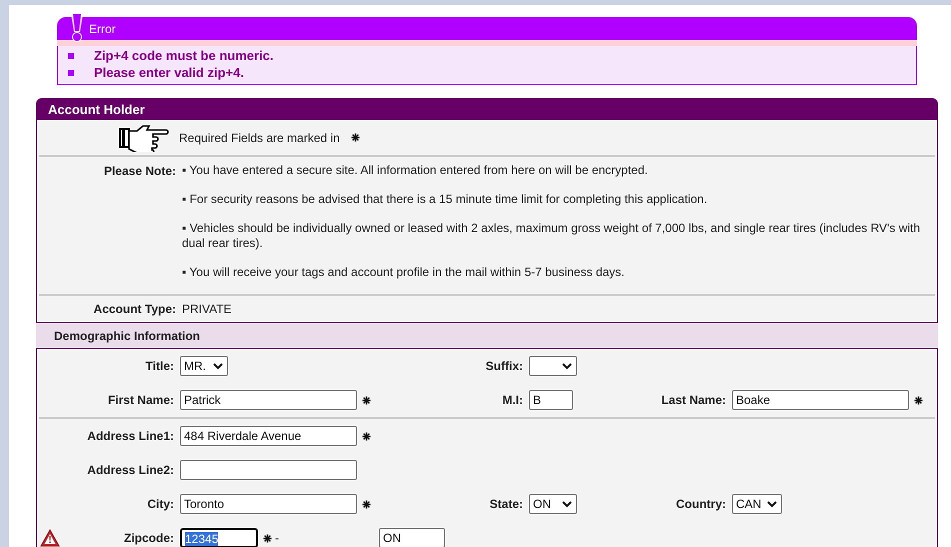 The image size is (951, 547). I want to click on dropdown: MR., so click(204, 366).